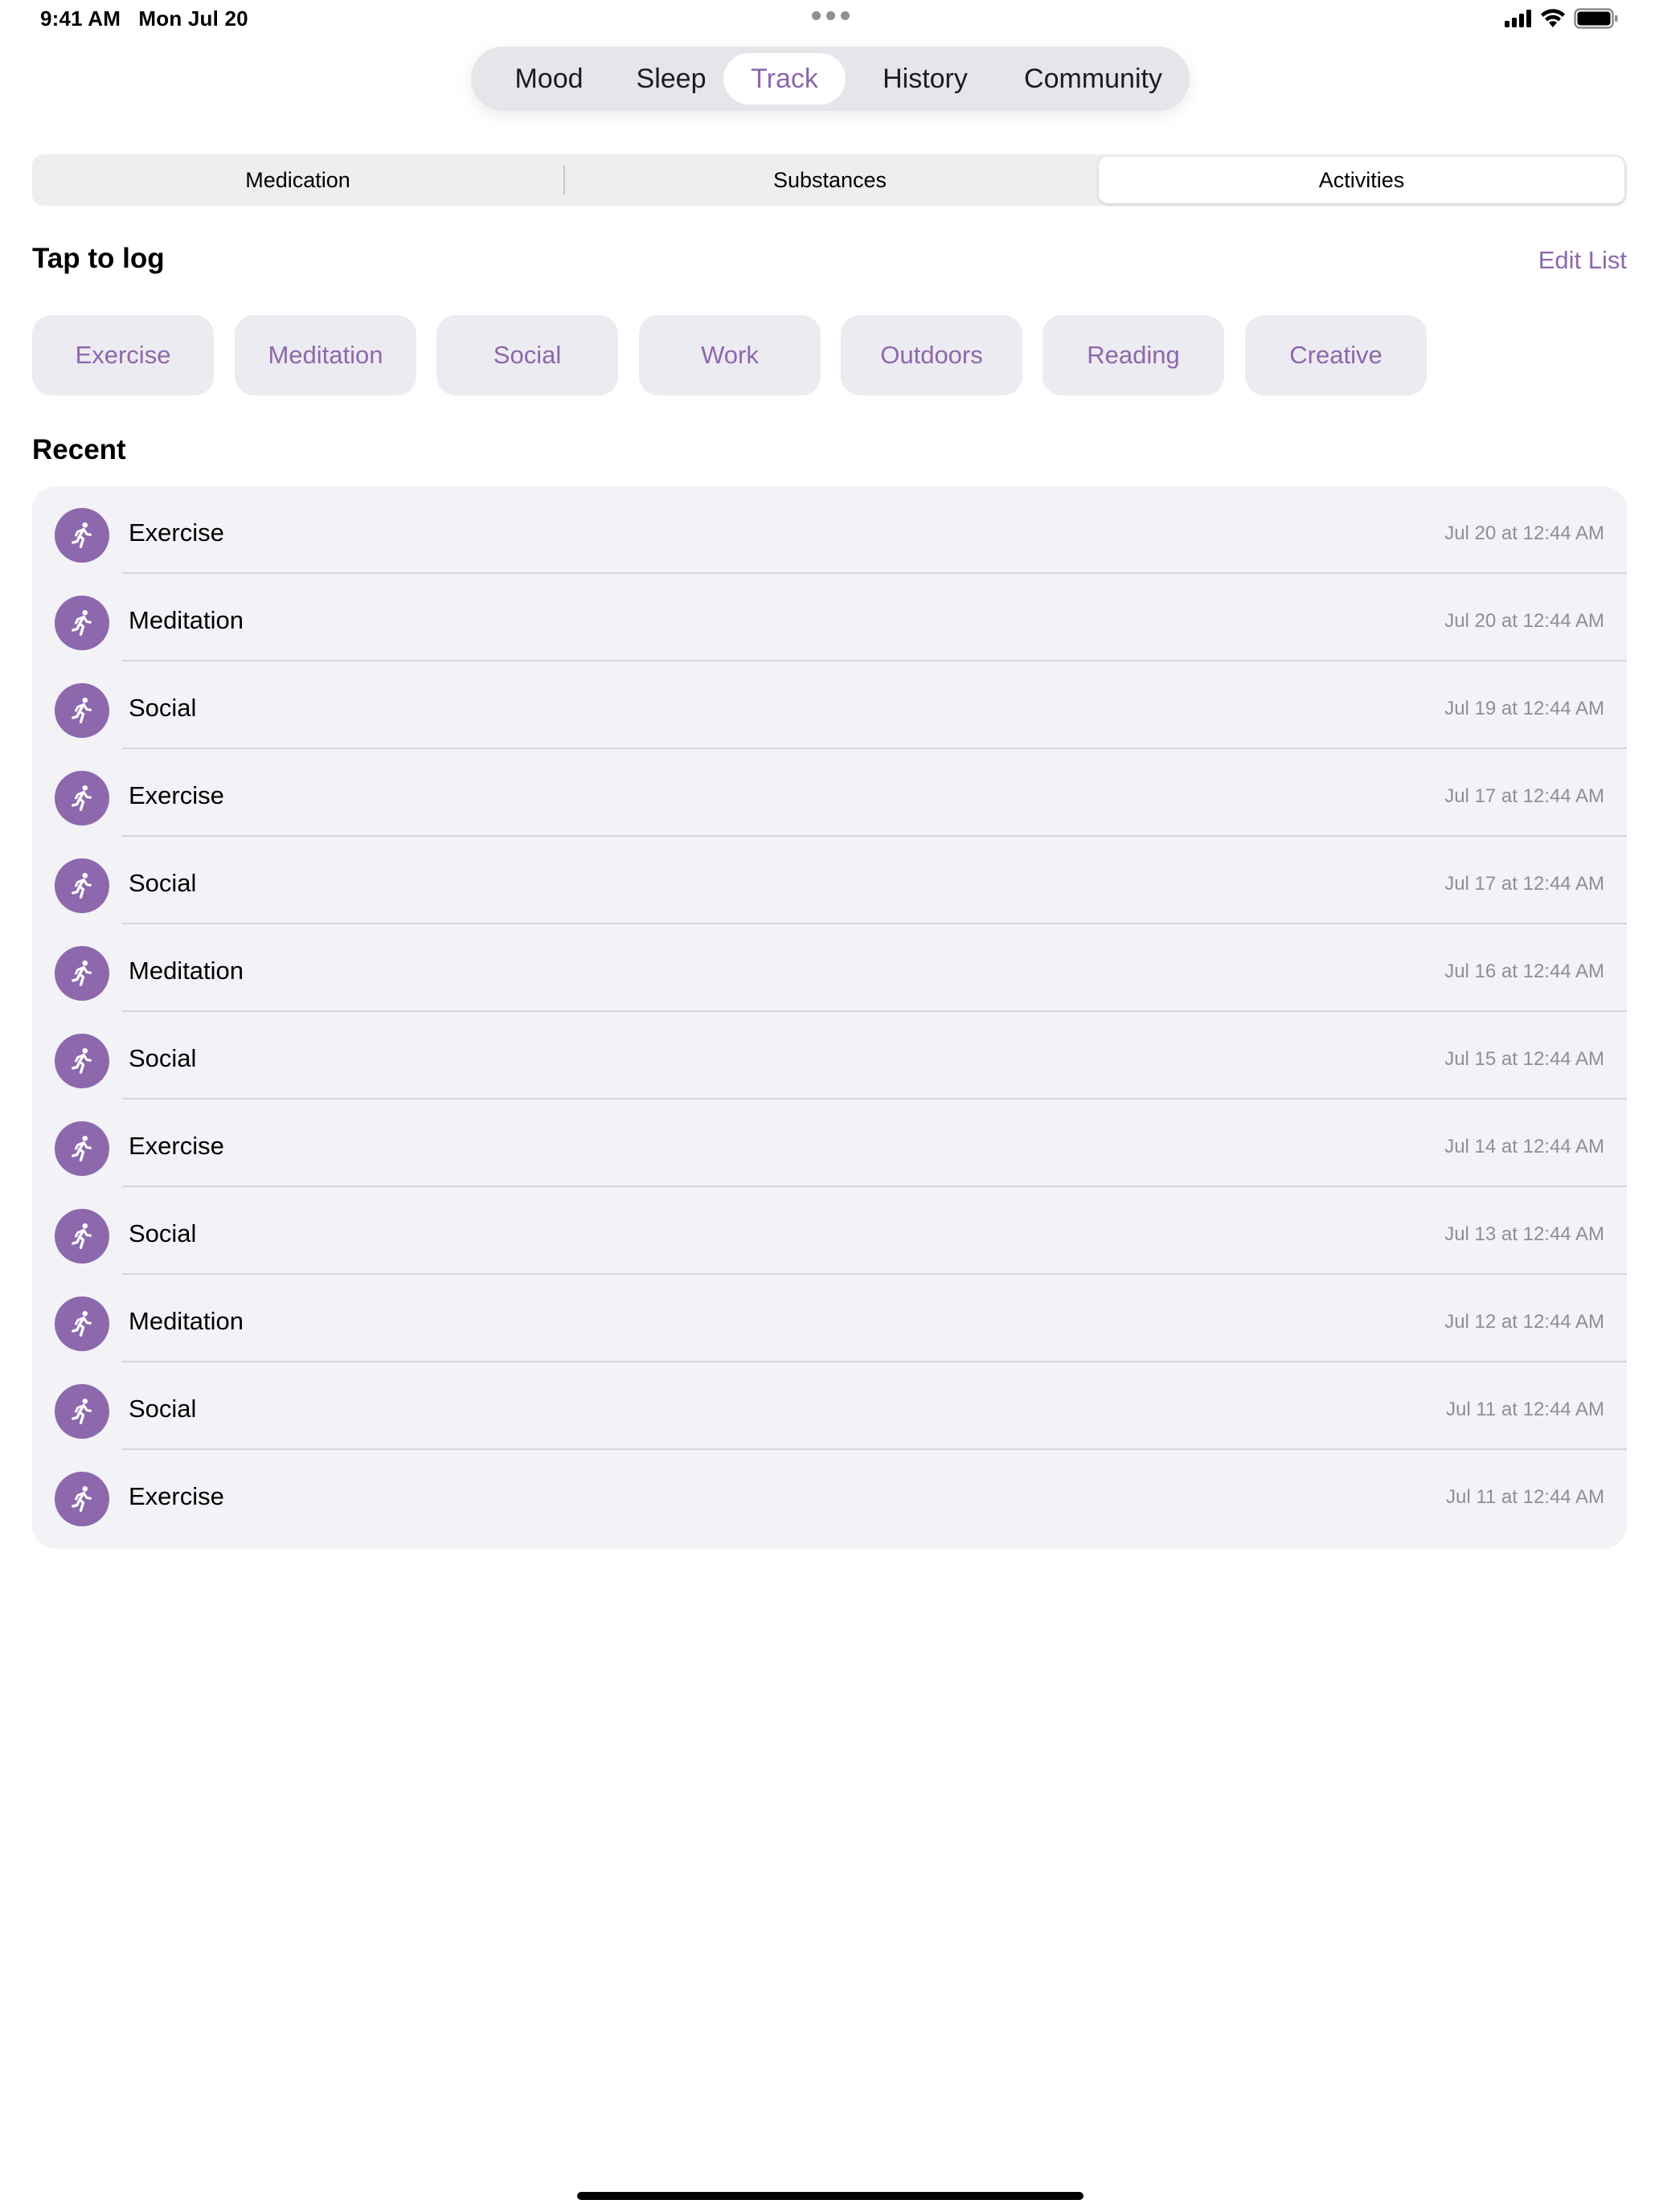 Image resolution: width=1659 pixels, height=2212 pixels. I want to click on recent-row-timestamp: Jul 16 at 12:44 AM, so click(1524, 971).